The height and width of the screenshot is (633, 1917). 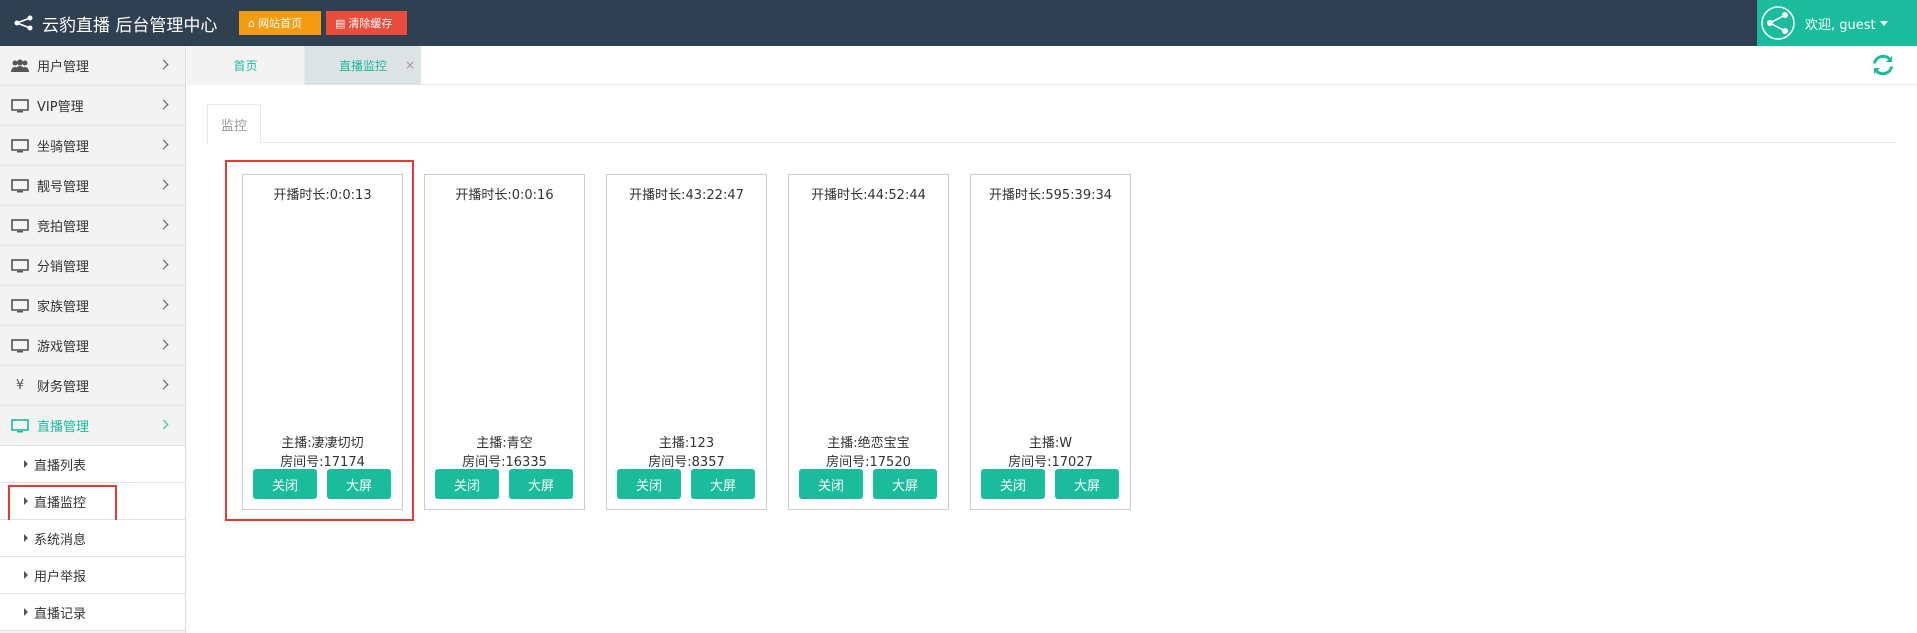 What do you see at coordinates (60, 577) in the screenshot?
I see `sidebar-subitem-label: 用户举报` at bounding box center [60, 577].